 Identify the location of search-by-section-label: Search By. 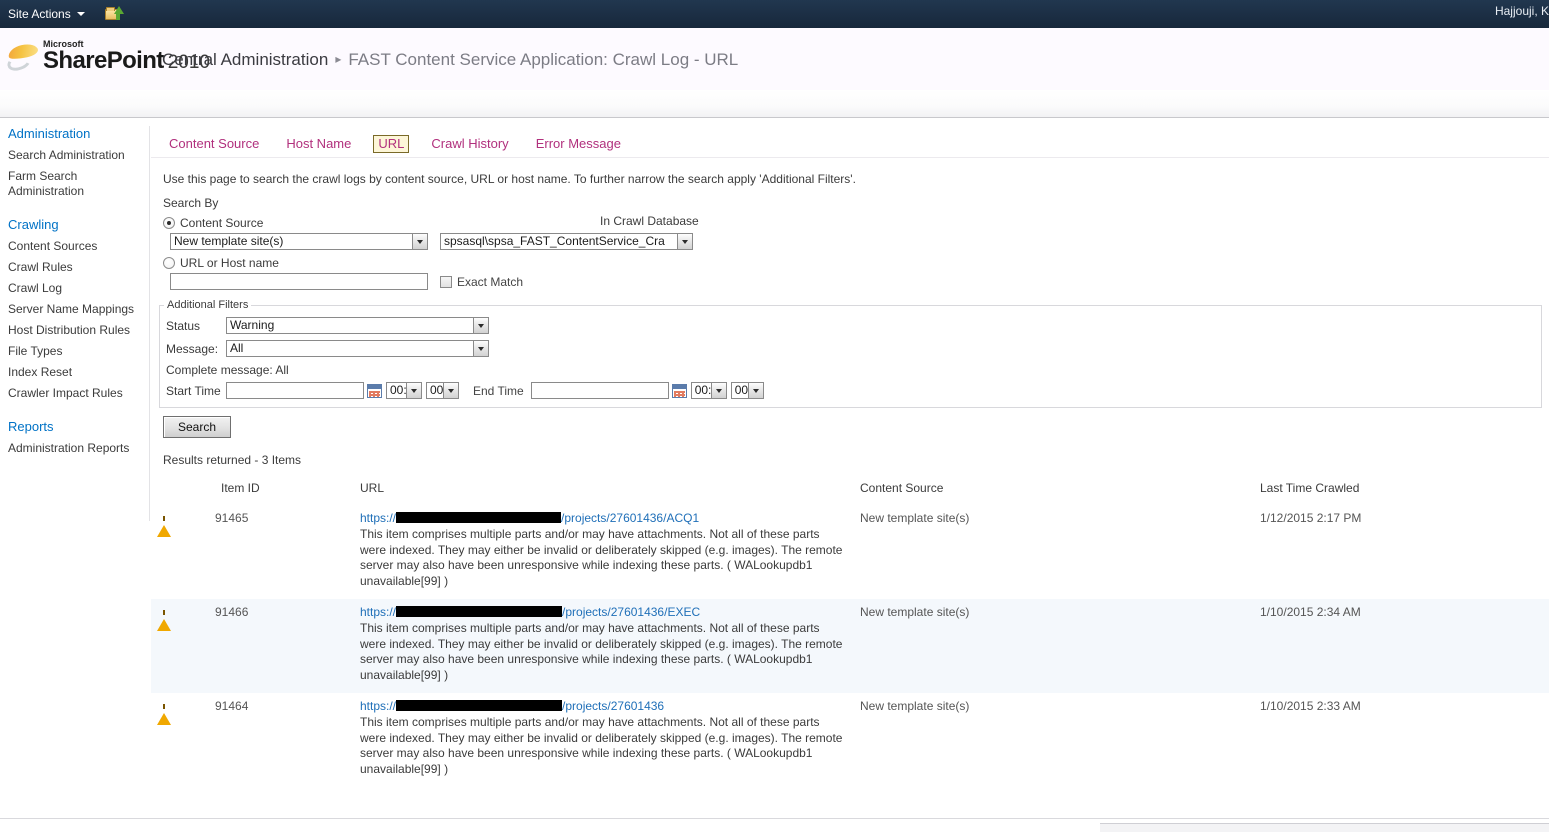
(191, 203).